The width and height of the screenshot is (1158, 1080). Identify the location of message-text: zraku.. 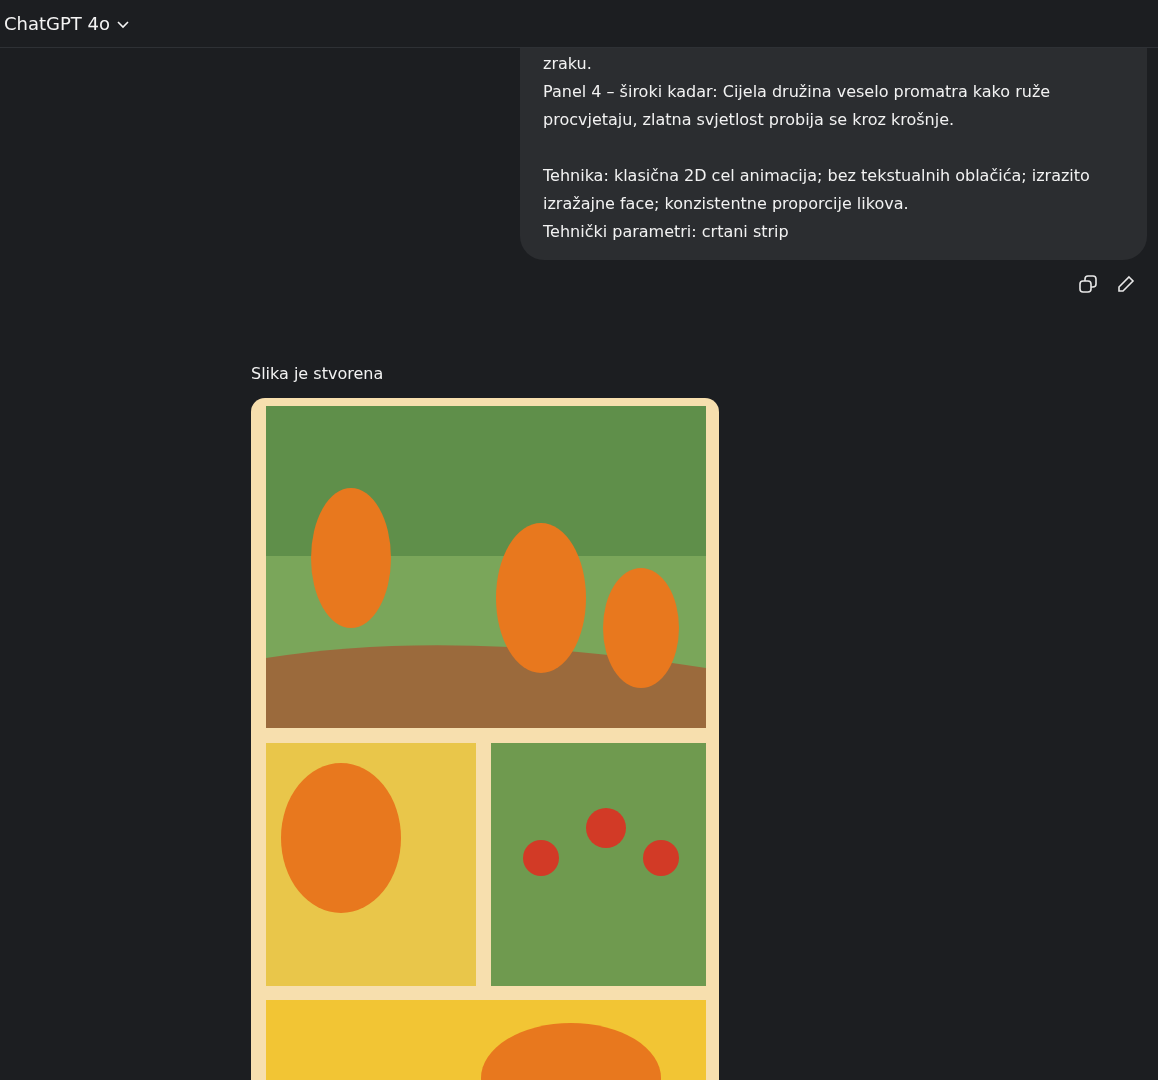
(568, 64).